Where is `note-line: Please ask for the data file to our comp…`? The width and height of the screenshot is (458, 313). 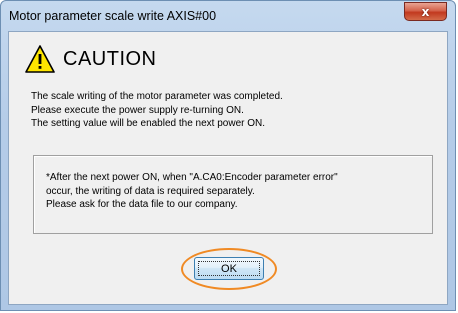
note-line: Please ask for the data file to our comp… is located at coordinates (142, 204).